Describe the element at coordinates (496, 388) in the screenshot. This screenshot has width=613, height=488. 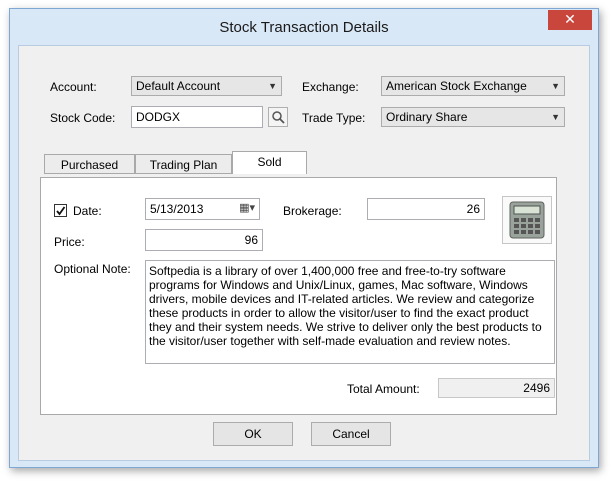
I see `total-amount-value: 2496` at that location.